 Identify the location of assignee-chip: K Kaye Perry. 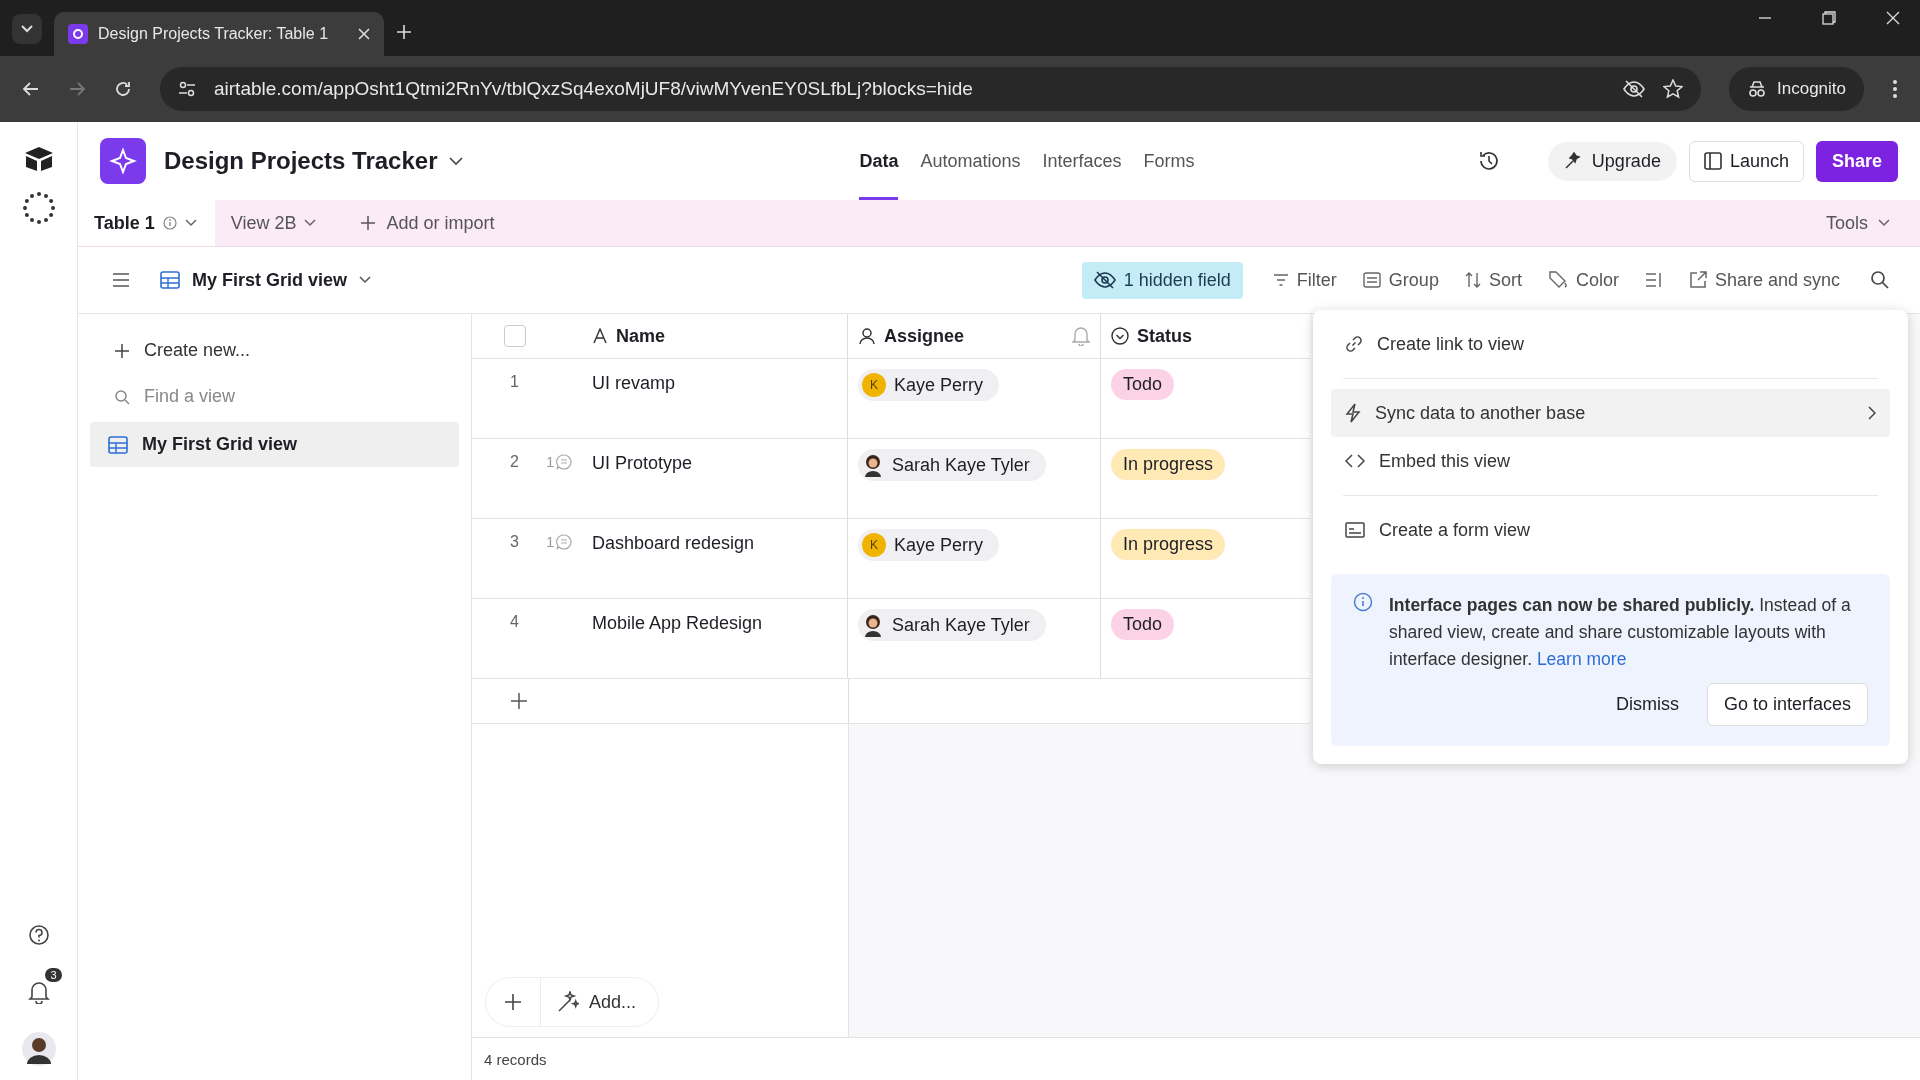
(929, 385).